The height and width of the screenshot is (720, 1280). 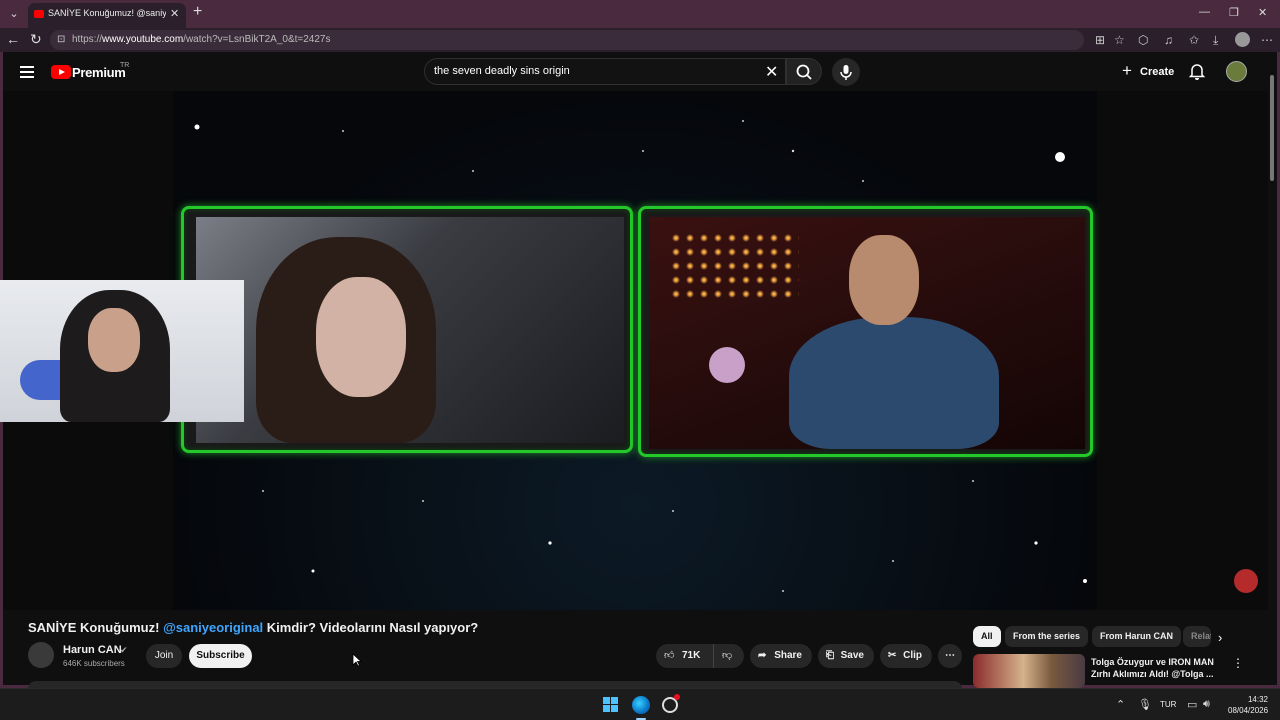 What do you see at coordinates (164, 656) in the screenshot?
I see `join-button: Join` at bounding box center [164, 656].